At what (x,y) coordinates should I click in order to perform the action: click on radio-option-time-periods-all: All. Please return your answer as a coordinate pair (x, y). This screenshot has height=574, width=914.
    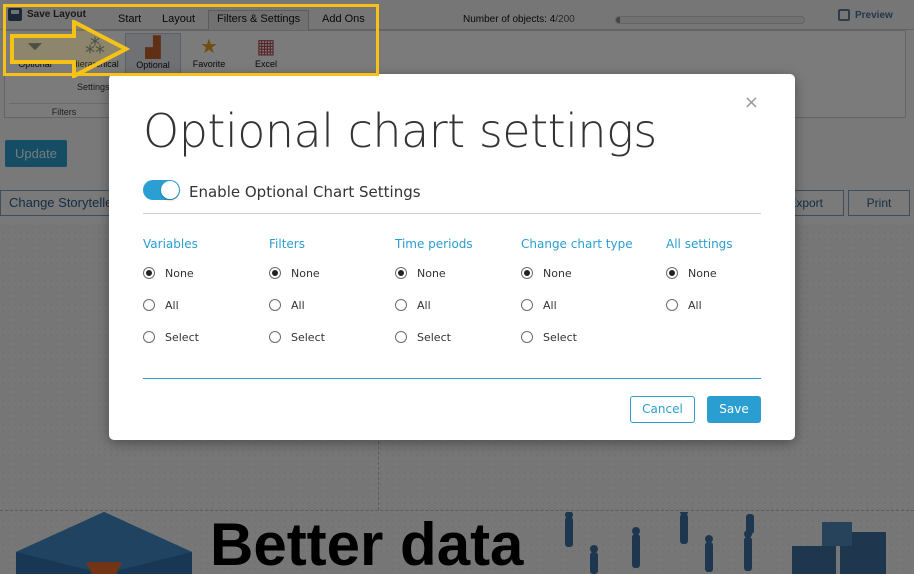
    Looking at the image, I should click on (434, 305).